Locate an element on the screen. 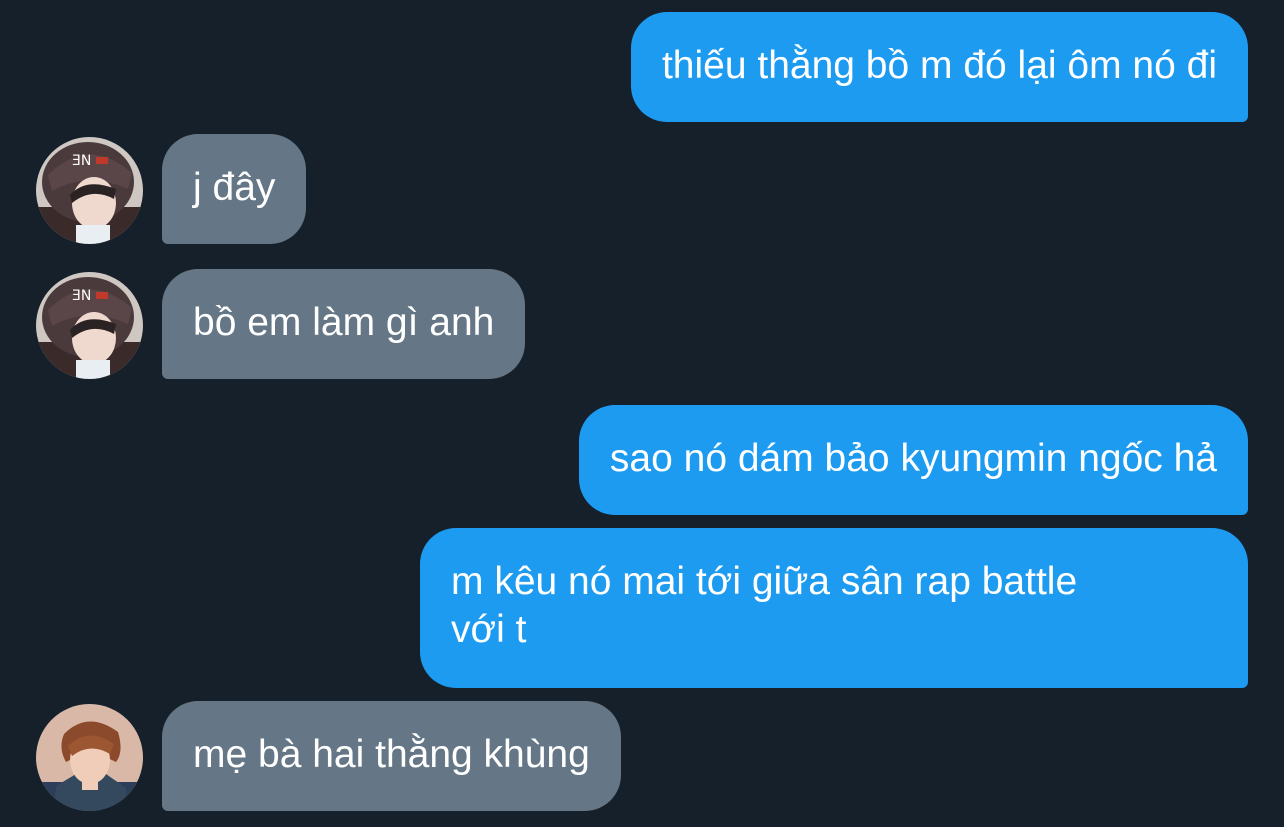 The width and height of the screenshot is (1284, 827). message-bubble-received: mẹ bà hai thằng khùng is located at coordinates (391, 756).